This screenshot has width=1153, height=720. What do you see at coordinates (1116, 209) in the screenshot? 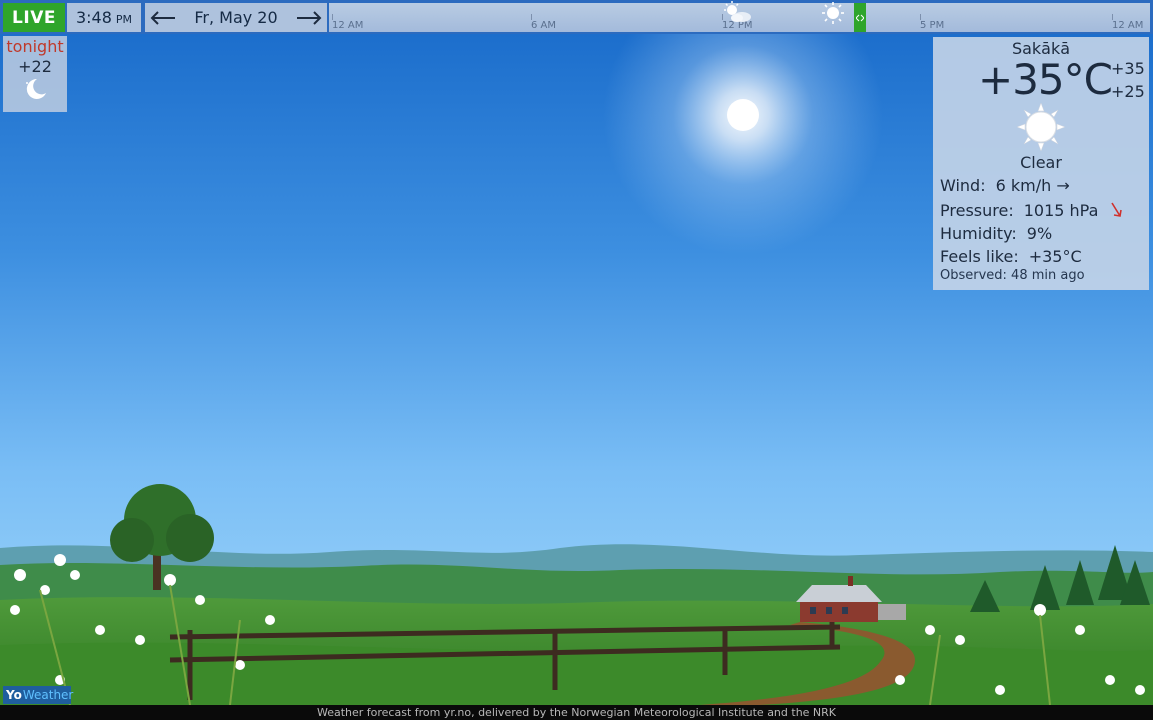
I see `arrow-down-right-icon` at bounding box center [1116, 209].